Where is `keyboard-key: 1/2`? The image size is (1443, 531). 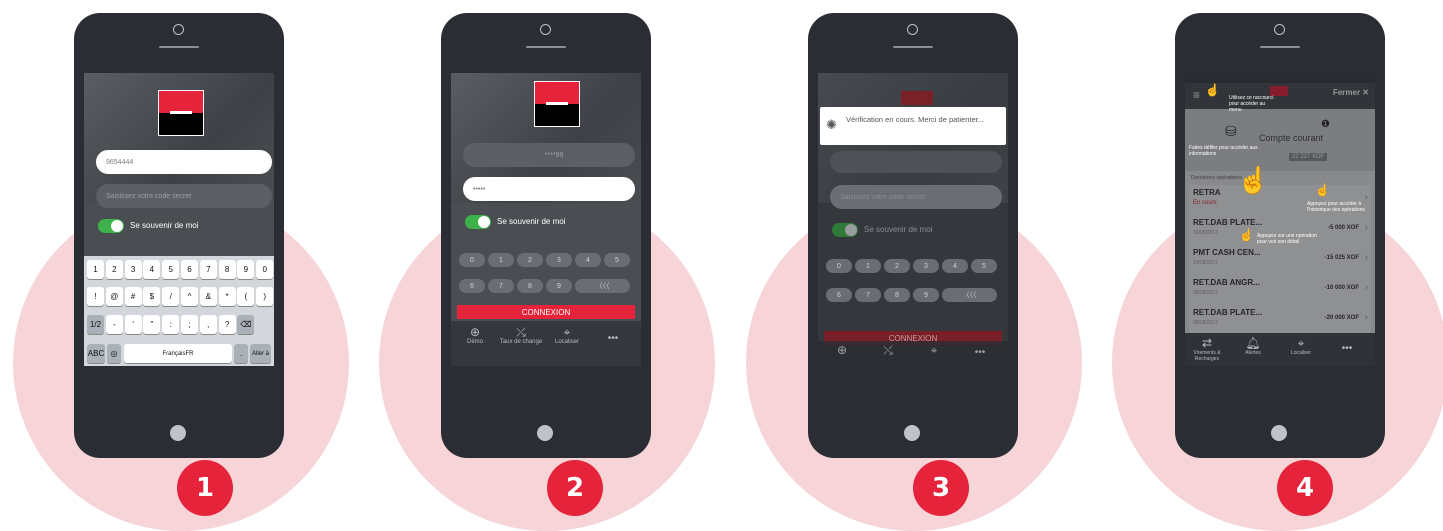
keyboard-key: 1/2 is located at coordinates (95, 324).